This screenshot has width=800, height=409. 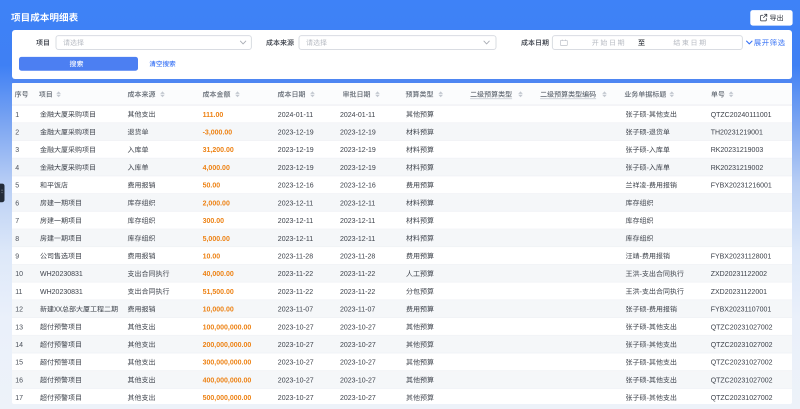 What do you see at coordinates (17, 186) in the screenshot?
I see `svg-text: 5` at bounding box center [17, 186].